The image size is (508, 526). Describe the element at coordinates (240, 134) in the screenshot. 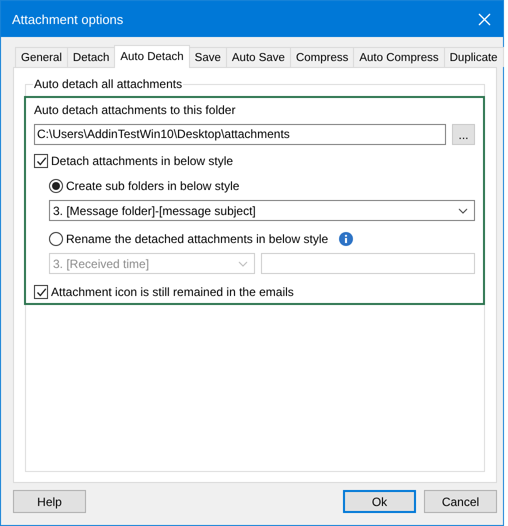

I see `folder-field: C:\Users\AddinTestWin10\Desktop\attachments` at that location.